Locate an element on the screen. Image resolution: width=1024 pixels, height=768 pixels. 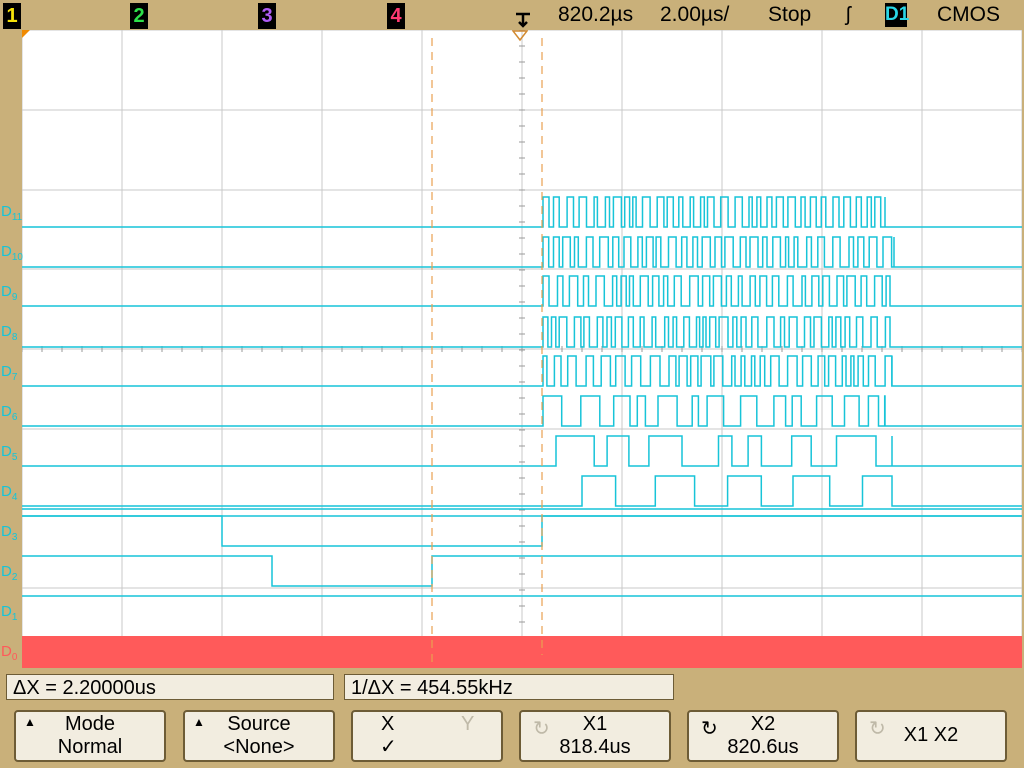
y-label: Y is located at coordinates (468, 724).